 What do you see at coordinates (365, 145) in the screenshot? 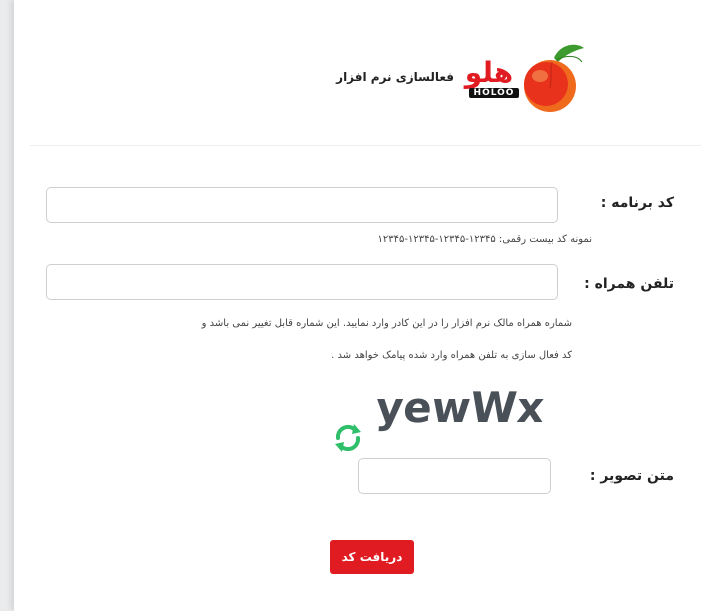
I see `header-divider` at bounding box center [365, 145].